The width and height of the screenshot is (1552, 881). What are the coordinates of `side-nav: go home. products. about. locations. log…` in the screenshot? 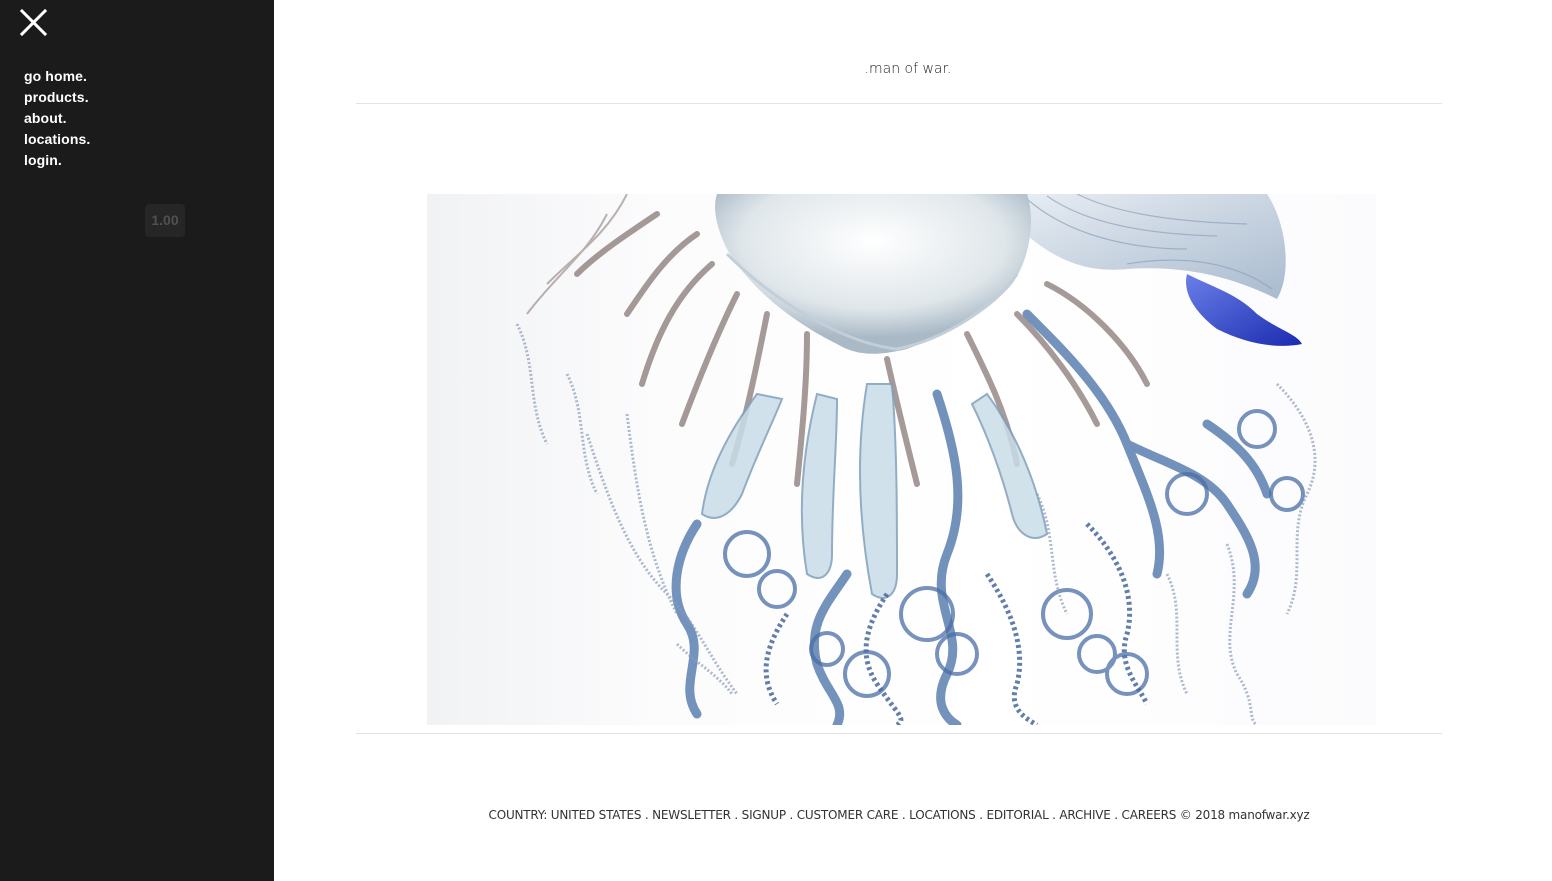 It's located at (57, 118).